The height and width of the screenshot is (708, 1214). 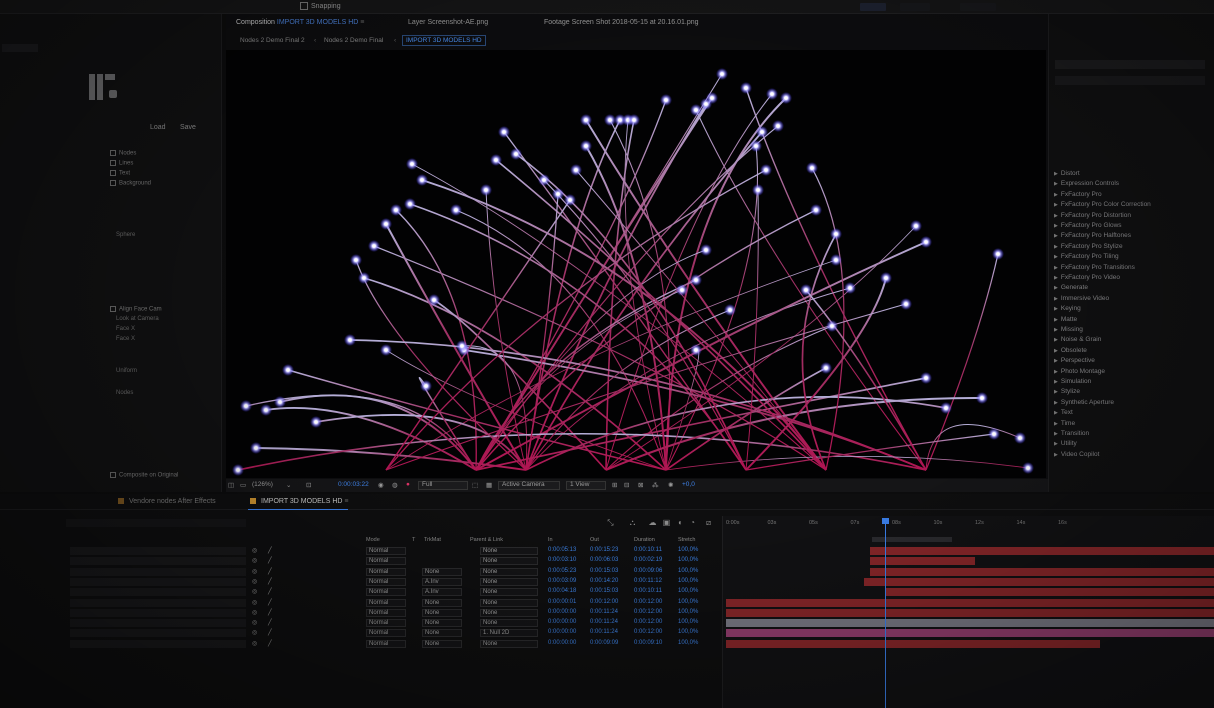 What do you see at coordinates (1092, 215) in the screenshot?
I see `effect-category: ▶ FxFactory Pro Distortion` at bounding box center [1092, 215].